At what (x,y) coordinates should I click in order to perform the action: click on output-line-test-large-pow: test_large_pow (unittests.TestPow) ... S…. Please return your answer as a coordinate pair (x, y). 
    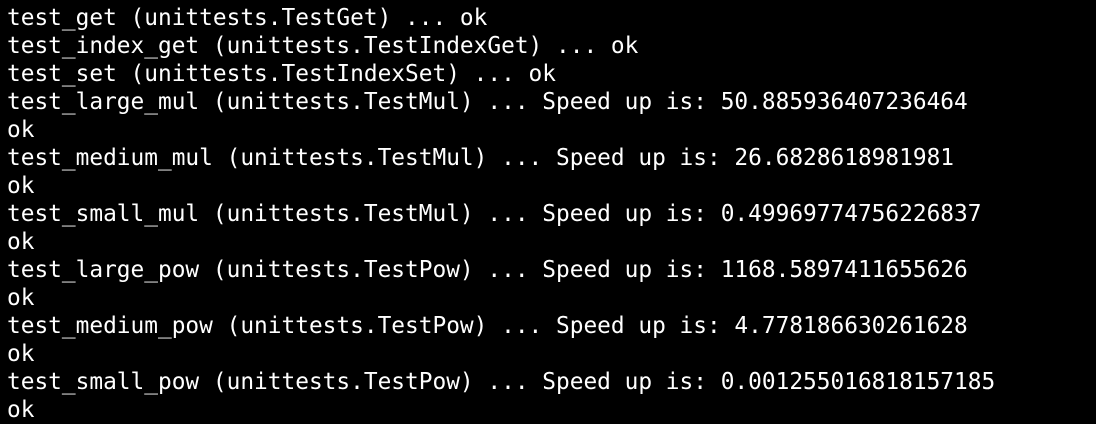
    Looking at the image, I should click on (487, 270).